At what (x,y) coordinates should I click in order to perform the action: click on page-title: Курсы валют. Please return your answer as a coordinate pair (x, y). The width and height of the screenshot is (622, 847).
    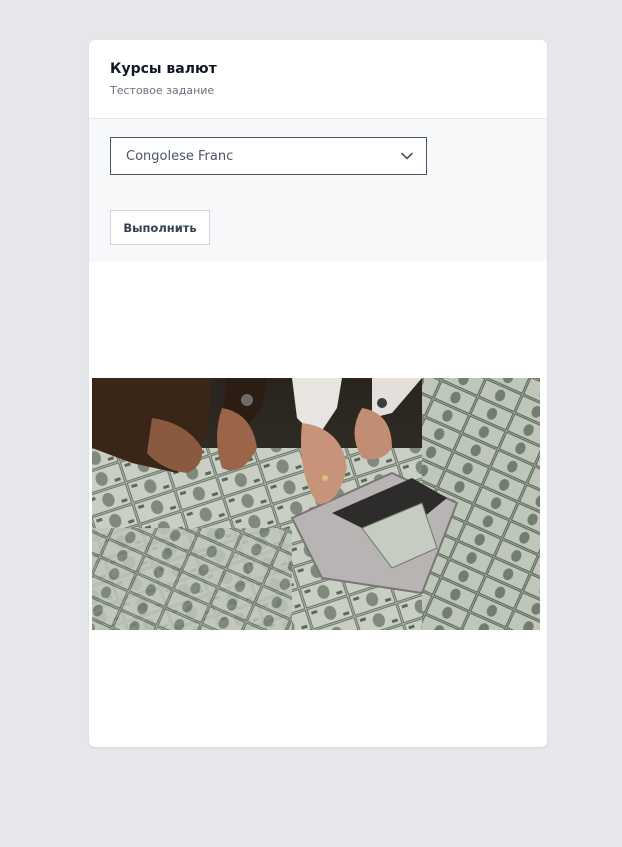
    Looking at the image, I should click on (163, 69).